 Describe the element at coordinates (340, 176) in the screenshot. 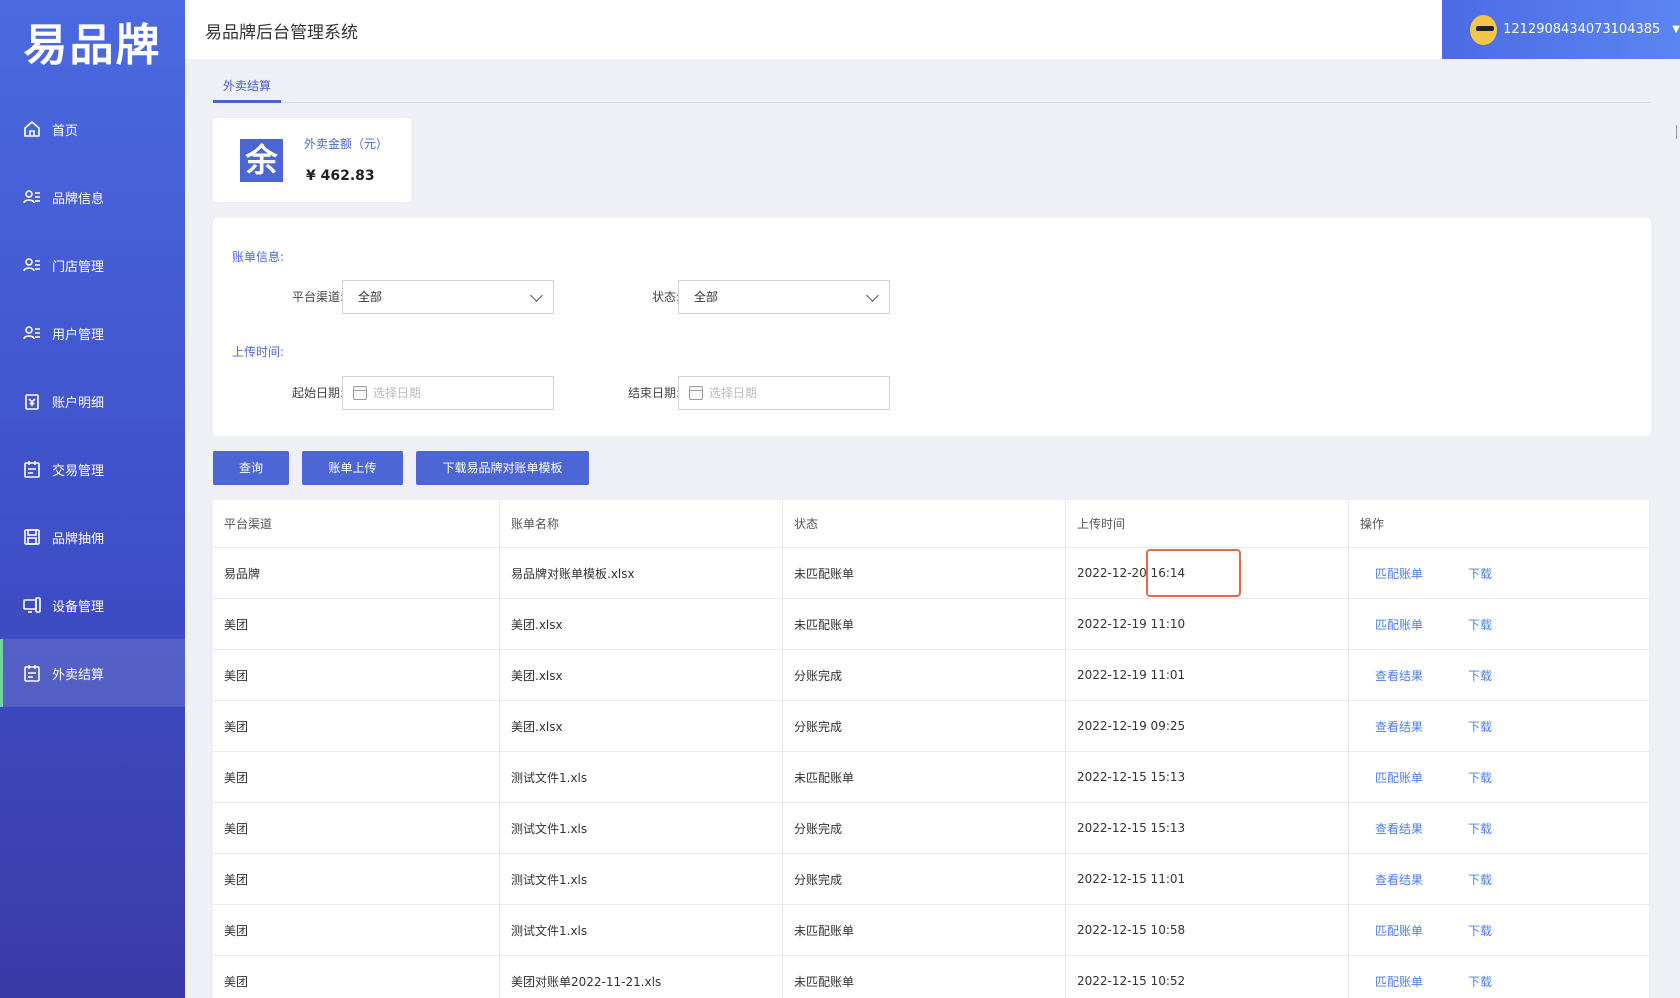

I see `amount-value: ¥ 462.83` at that location.